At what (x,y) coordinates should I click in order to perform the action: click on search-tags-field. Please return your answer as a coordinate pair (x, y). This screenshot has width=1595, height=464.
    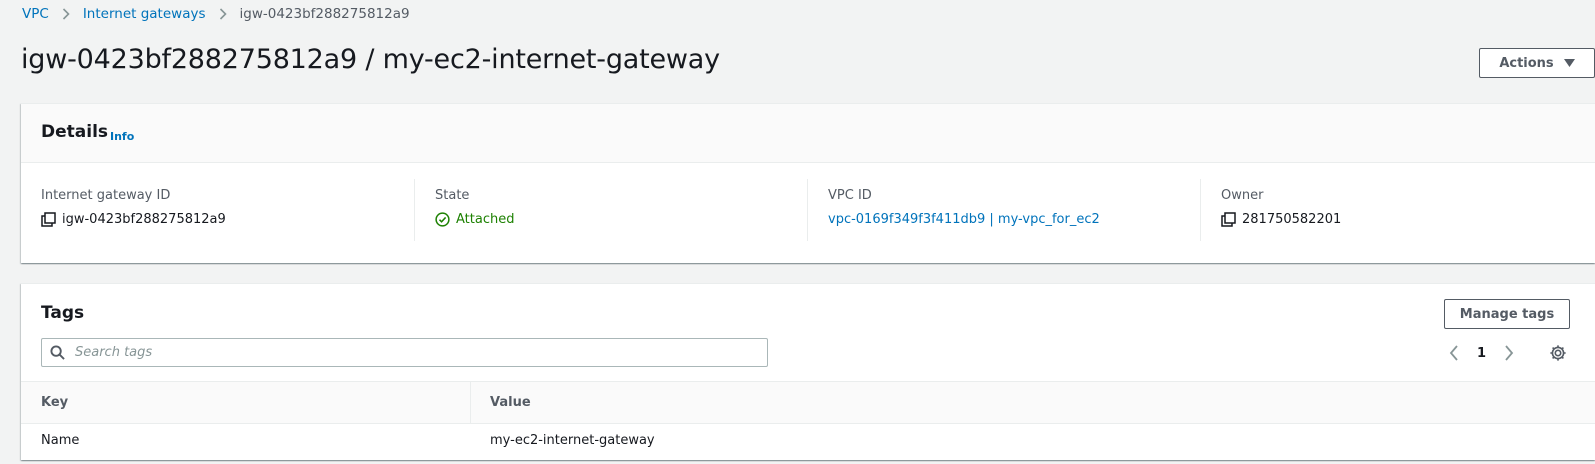
    Looking at the image, I should click on (404, 352).